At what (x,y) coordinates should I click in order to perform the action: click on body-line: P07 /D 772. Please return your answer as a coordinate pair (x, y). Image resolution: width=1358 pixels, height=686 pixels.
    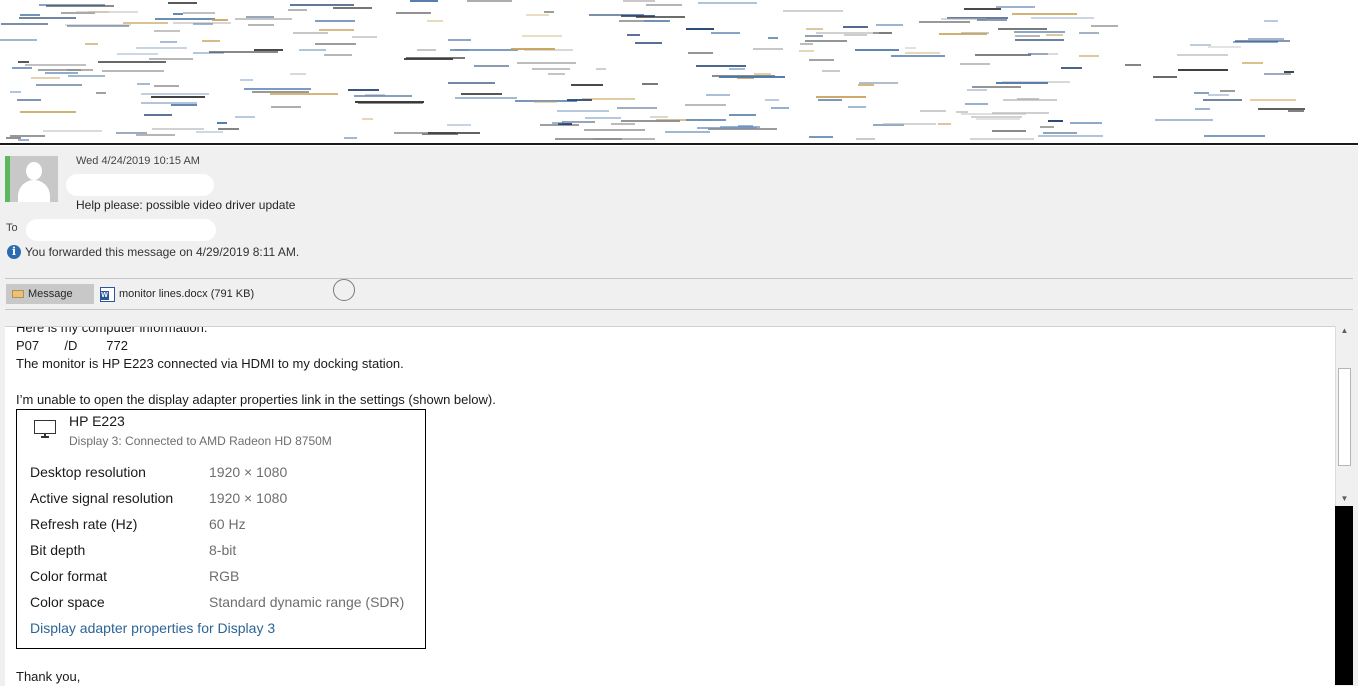
    Looking at the image, I should click on (72, 345).